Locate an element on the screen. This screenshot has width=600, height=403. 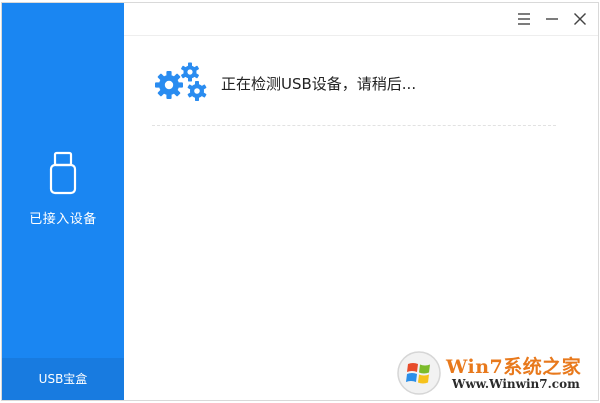
menu-icon is located at coordinates (524, 19).